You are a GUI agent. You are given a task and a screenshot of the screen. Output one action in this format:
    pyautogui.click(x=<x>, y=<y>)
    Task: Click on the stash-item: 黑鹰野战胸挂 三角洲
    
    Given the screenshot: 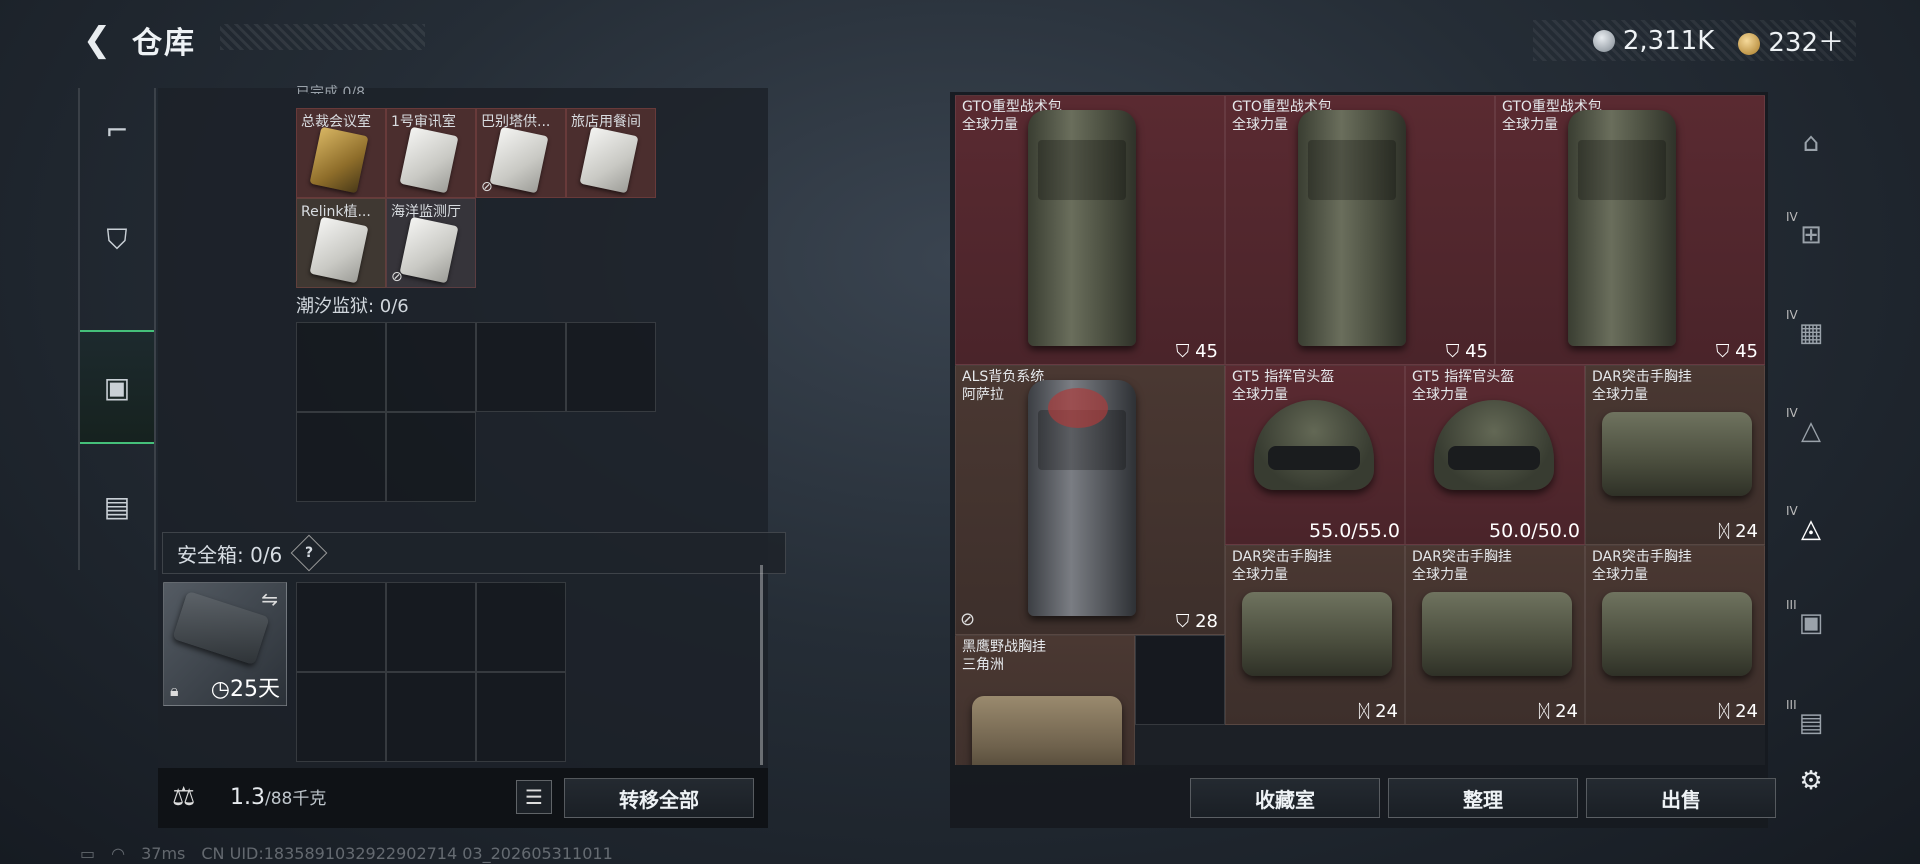 What is the action you would take?
    pyautogui.click(x=1045, y=700)
    